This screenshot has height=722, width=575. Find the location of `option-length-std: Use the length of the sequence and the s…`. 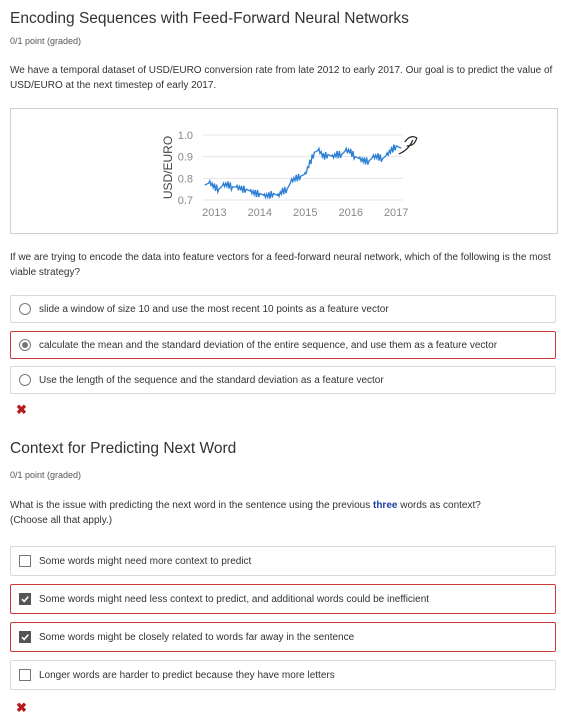

option-length-std: Use the length of the sequence and the s… is located at coordinates (283, 380).